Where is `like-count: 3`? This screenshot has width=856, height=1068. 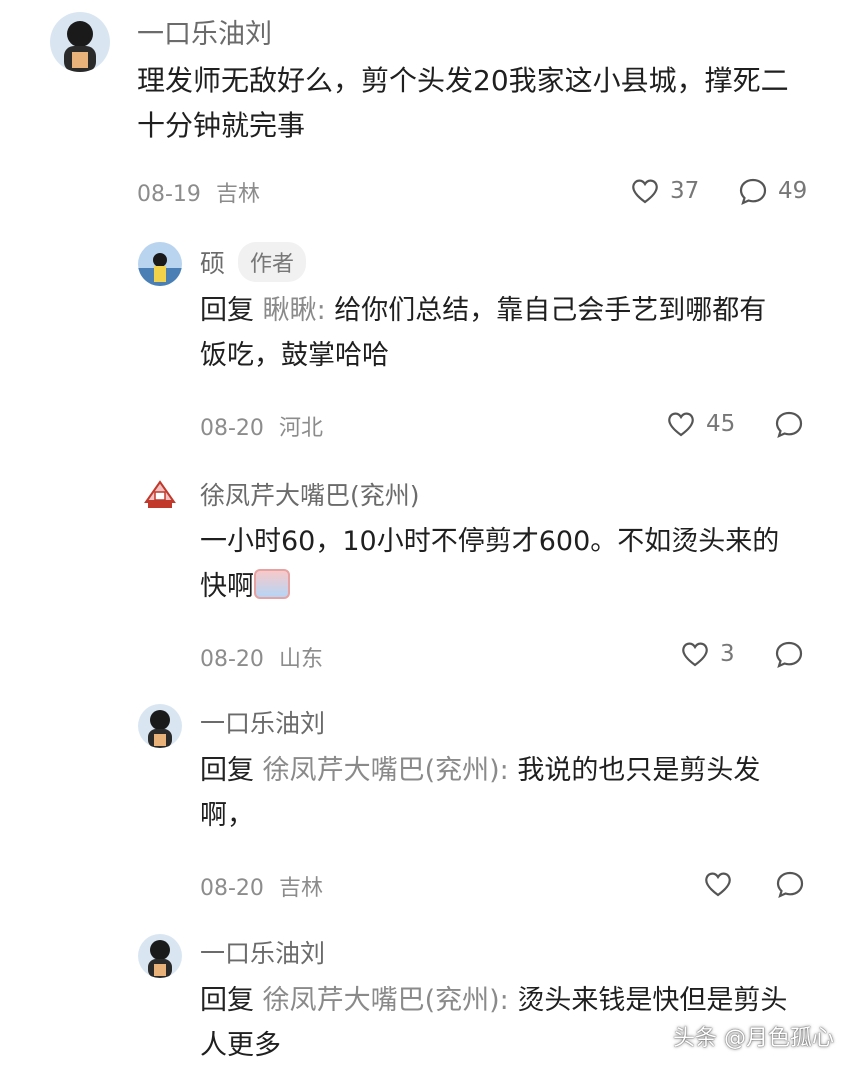
like-count: 3 is located at coordinates (727, 654).